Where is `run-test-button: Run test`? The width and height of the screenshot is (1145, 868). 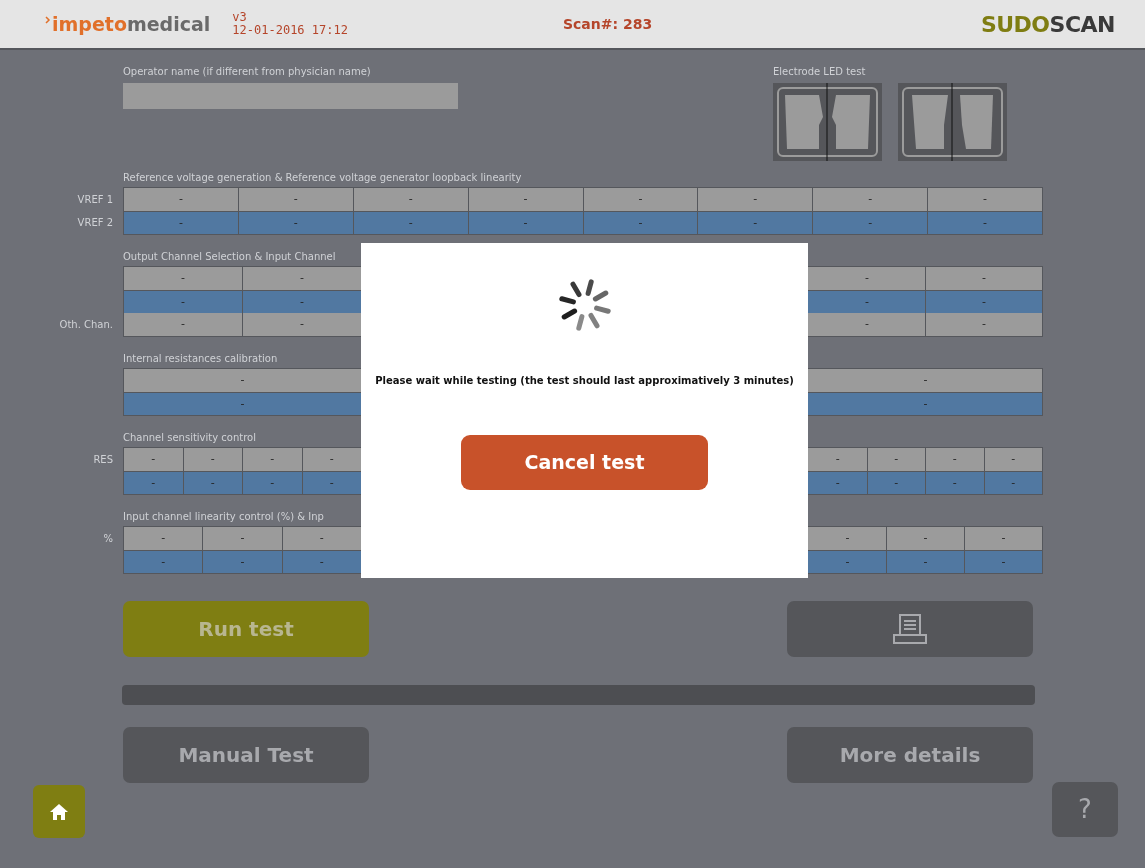 run-test-button: Run test is located at coordinates (246, 629).